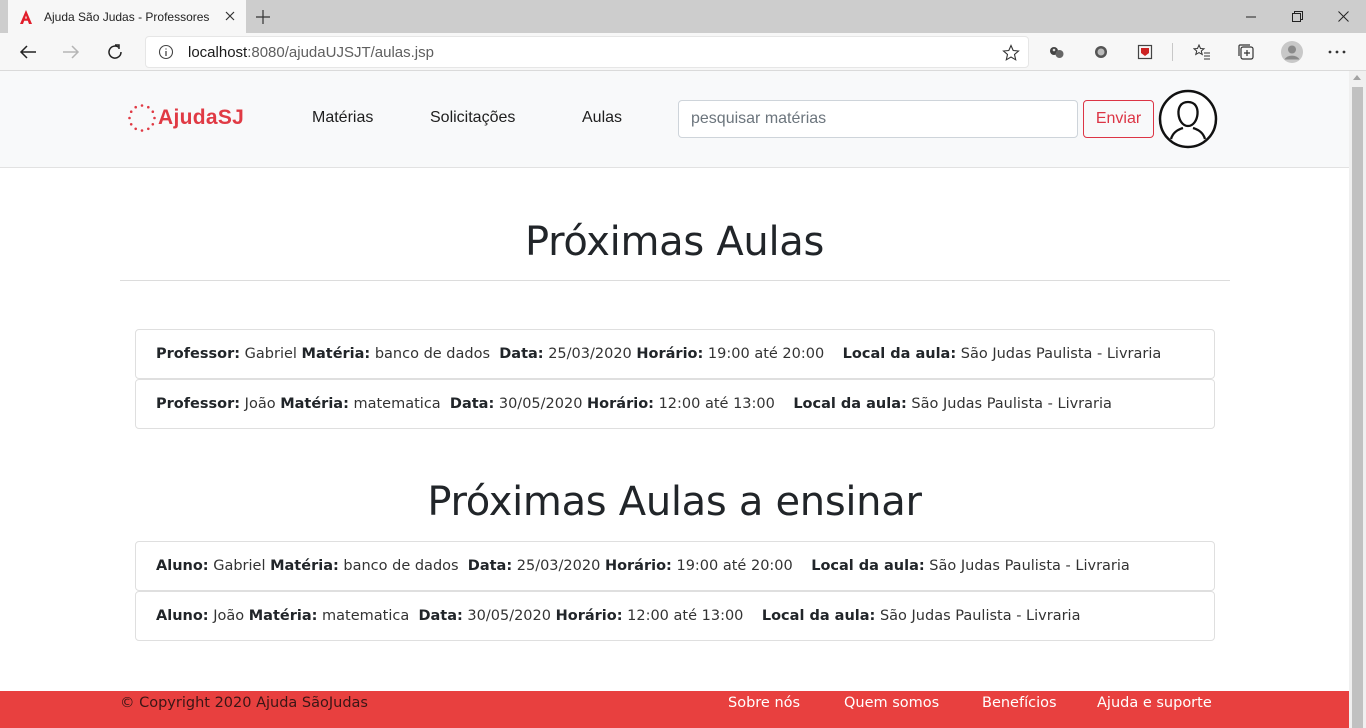 This screenshot has width=1366, height=728. What do you see at coordinates (587, 52) in the screenshot?
I see `address-bar: localhost:8080/ajudaUJSJT/aulas.jsp` at bounding box center [587, 52].